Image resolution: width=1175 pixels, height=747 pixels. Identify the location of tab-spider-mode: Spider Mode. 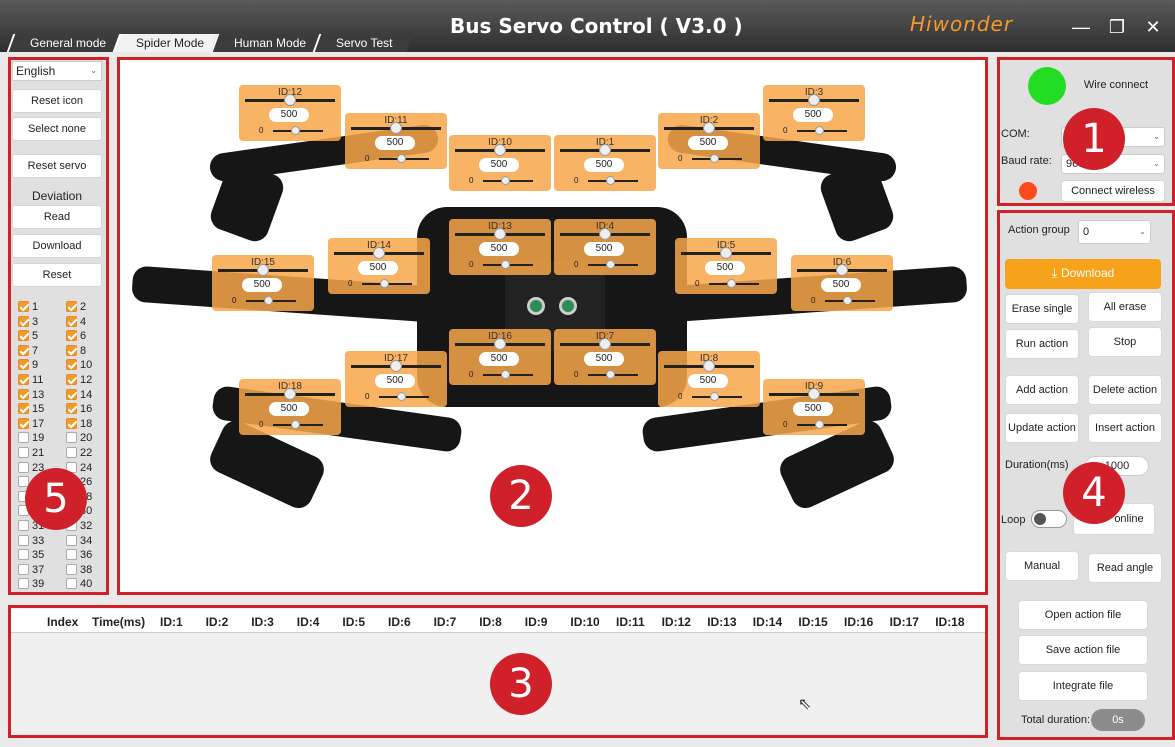
(169, 43).